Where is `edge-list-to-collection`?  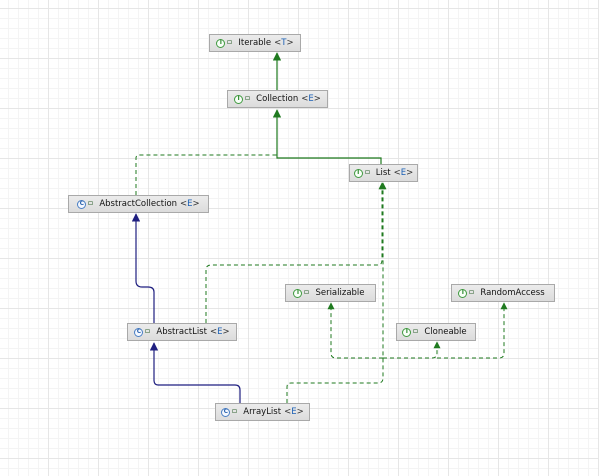
edge-list-to-collection is located at coordinates (327, 136).